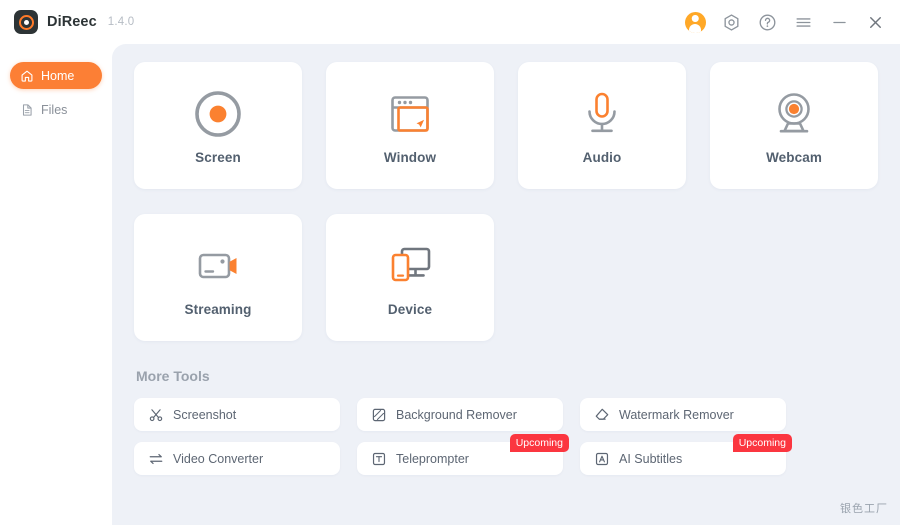  Describe the element at coordinates (794, 157) in the screenshot. I see `card-label: Webcam` at that location.